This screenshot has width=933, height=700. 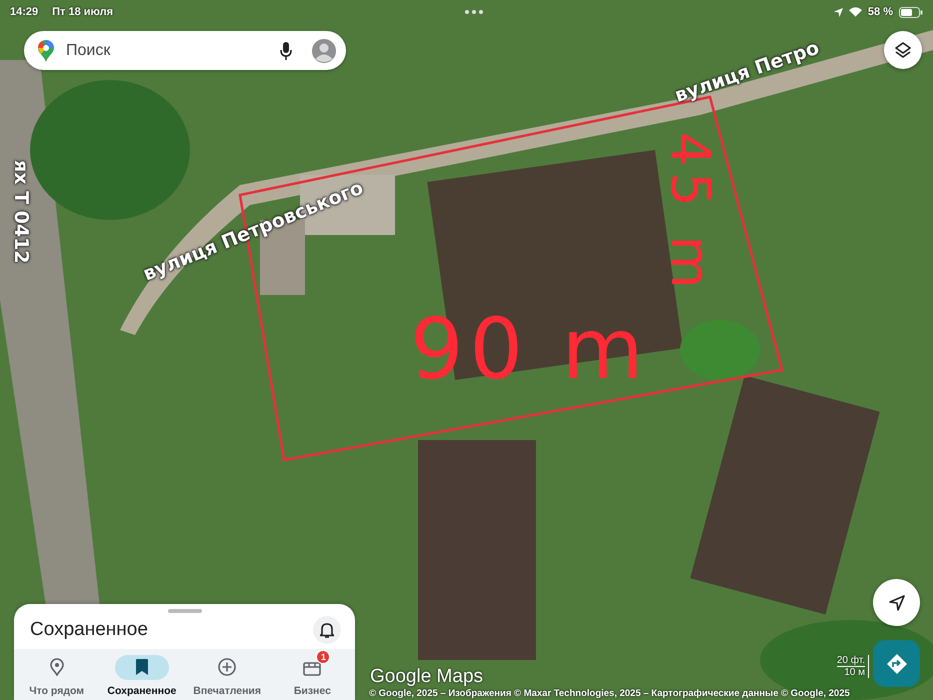 I want to click on microphone-icon, so click(x=286, y=51).